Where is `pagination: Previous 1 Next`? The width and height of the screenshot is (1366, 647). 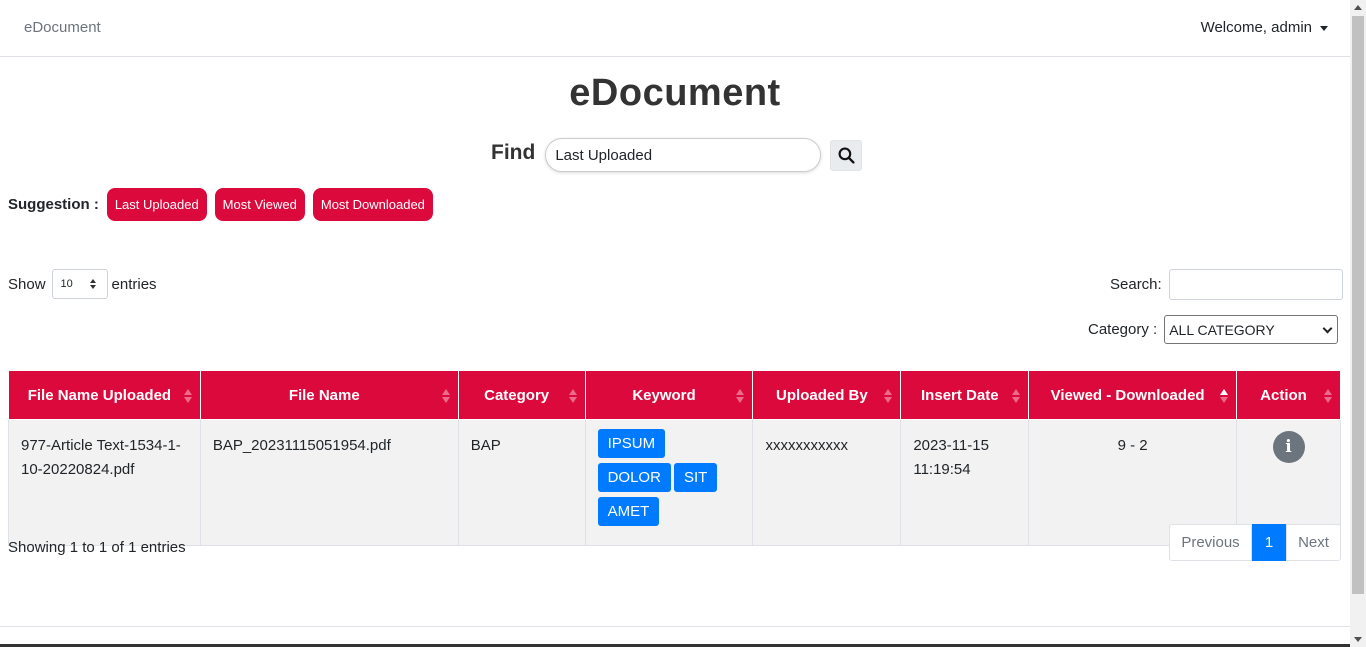
pagination: Previous 1 Next is located at coordinates (1255, 542).